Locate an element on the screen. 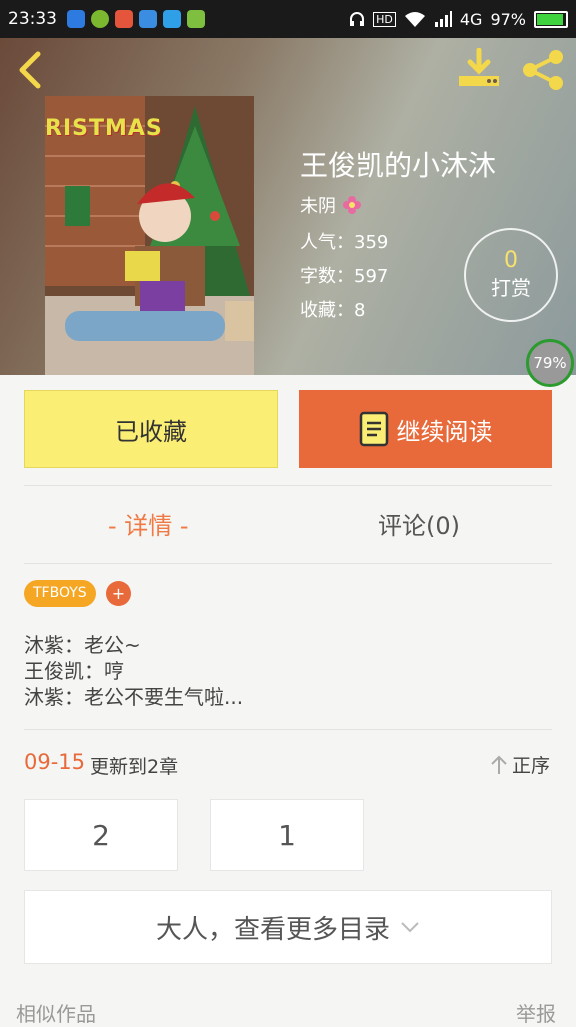 The image size is (576, 1027). update-status: 更新到2章 is located at coordinates (134, 767).